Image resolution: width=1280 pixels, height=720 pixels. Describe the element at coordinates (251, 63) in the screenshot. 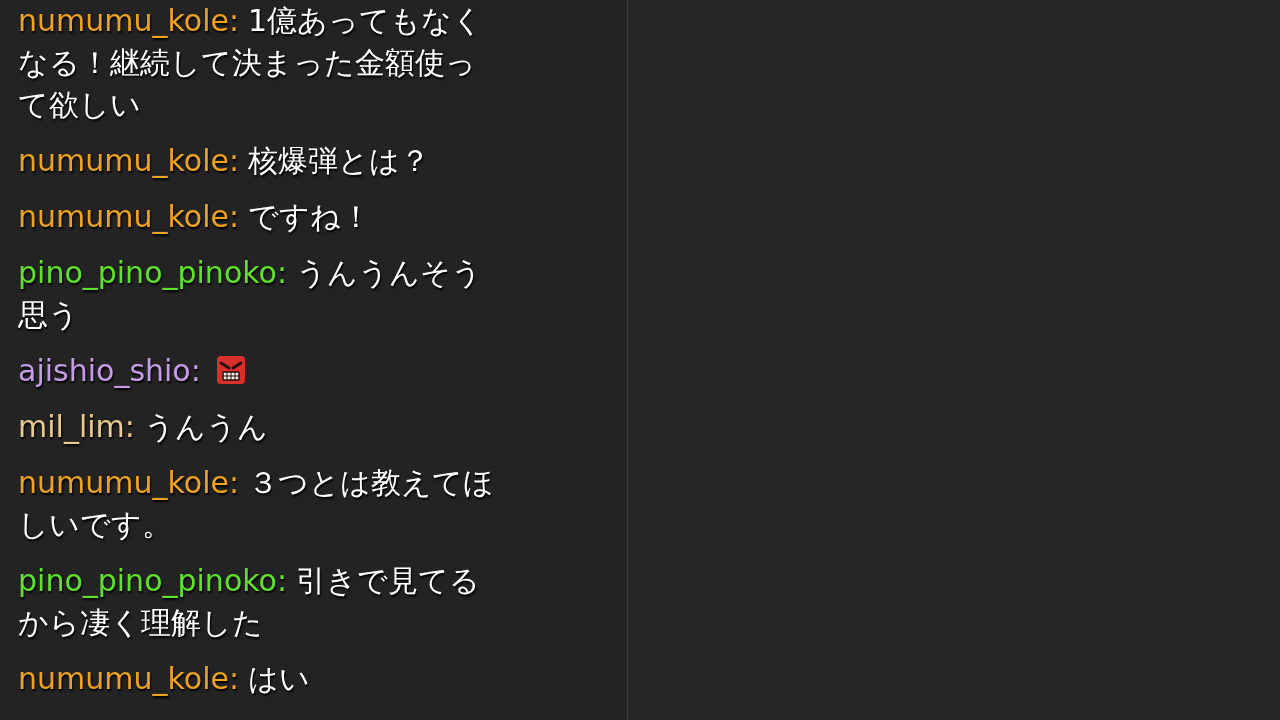

I see `chat-message: numumu_kole: 1億あってもなくなる！継続して決まった金額使って欲しい` at that location.